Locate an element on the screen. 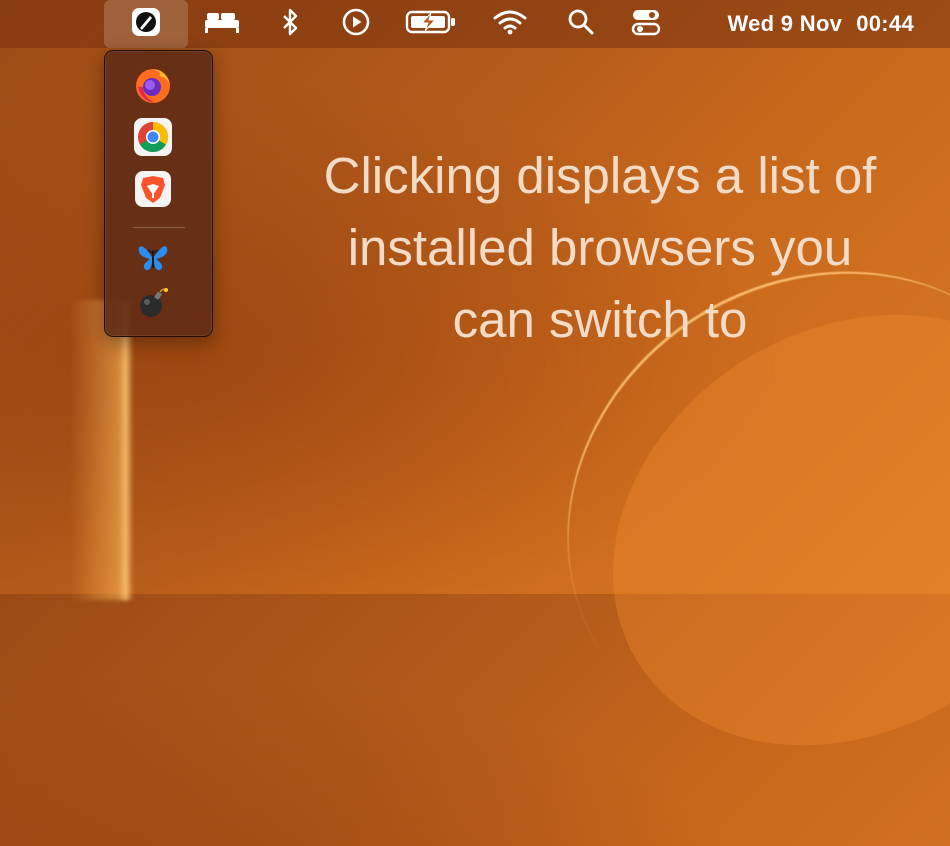 The width and height of the screenshot is (950, 846). browser-switcher-icon is located at coordinates (146, 24).